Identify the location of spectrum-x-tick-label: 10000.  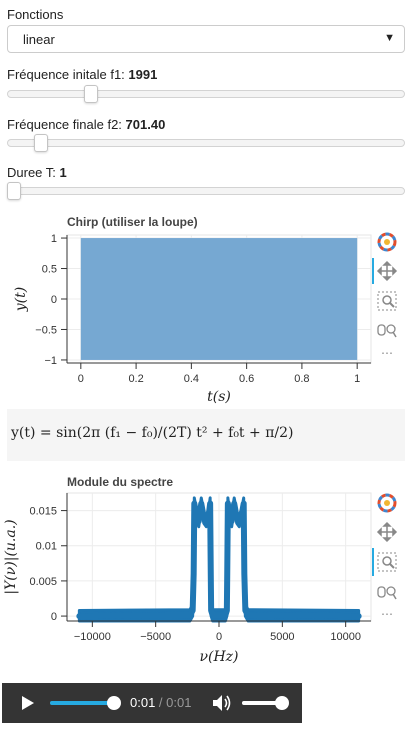
(345, 637).